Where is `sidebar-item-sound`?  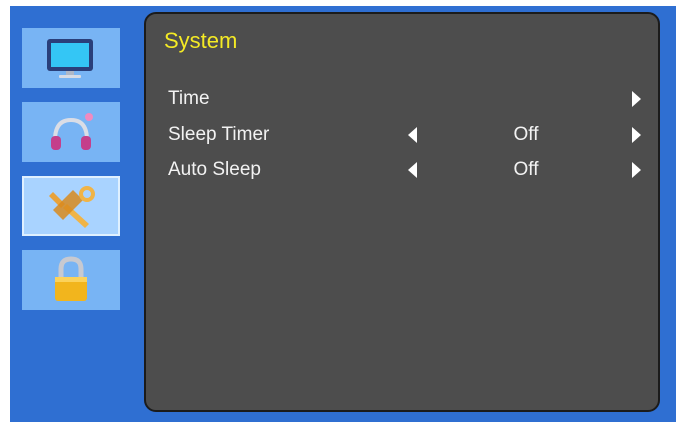
sidebar-item-sound is located at coordinates (71, 132).